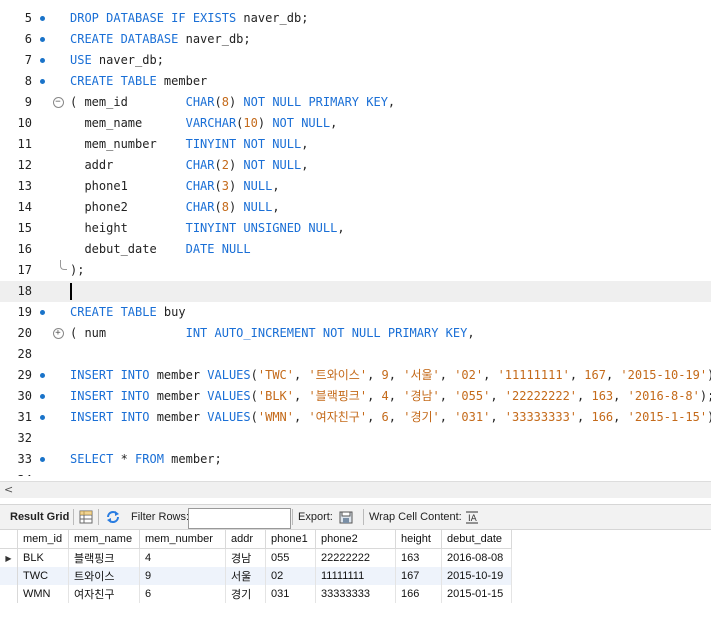 This screenshot has width=711, height=620. I want to click on editor-line: 18, so click(355, 291).